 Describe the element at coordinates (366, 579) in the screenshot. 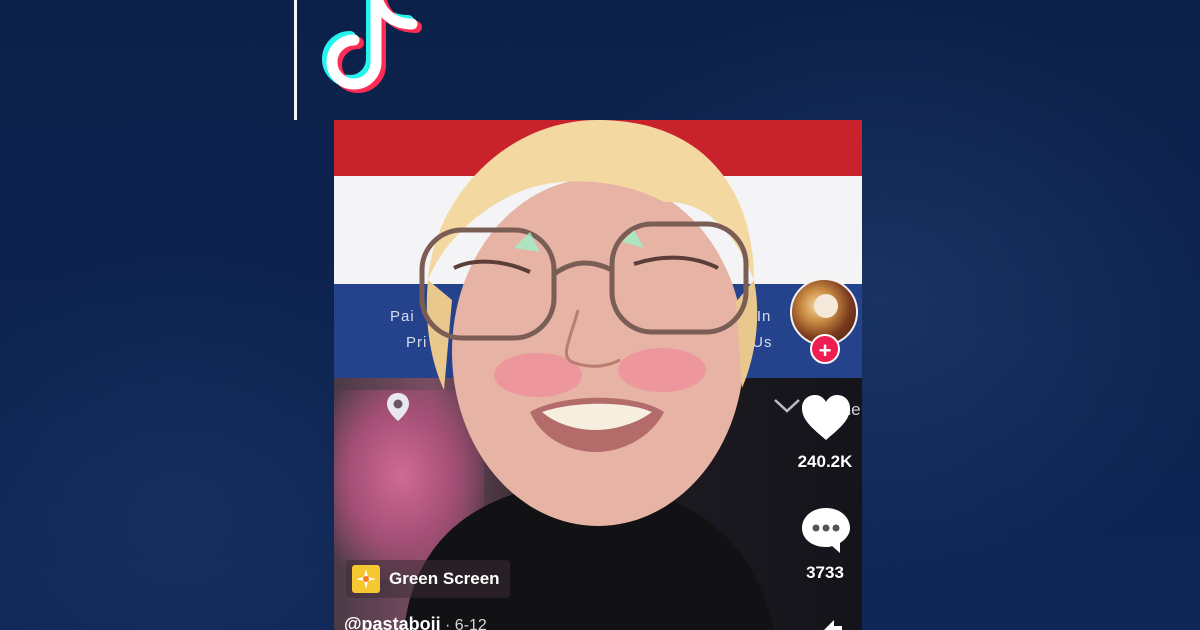

I see `sparkle-icon` at that location.